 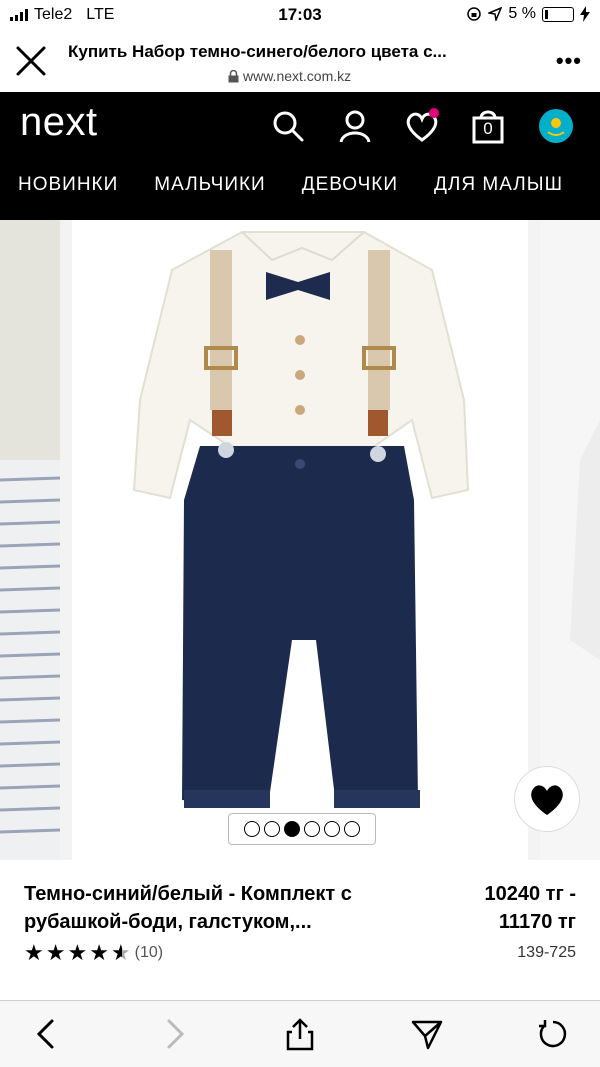 What do you see at coordinates (585, 14) in the screenshot?
I see `charging-icon` at bounding box center [585, 14].